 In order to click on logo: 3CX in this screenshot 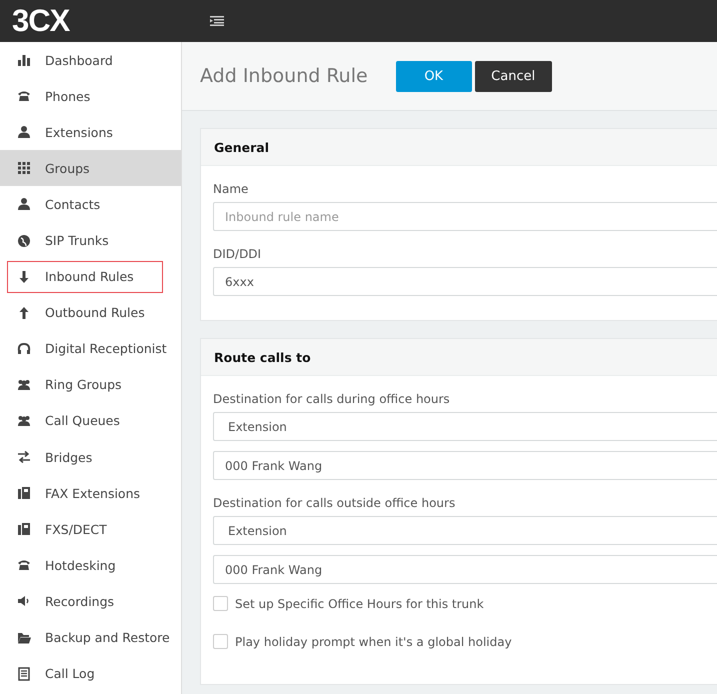, I will do `click(111, 21)`.